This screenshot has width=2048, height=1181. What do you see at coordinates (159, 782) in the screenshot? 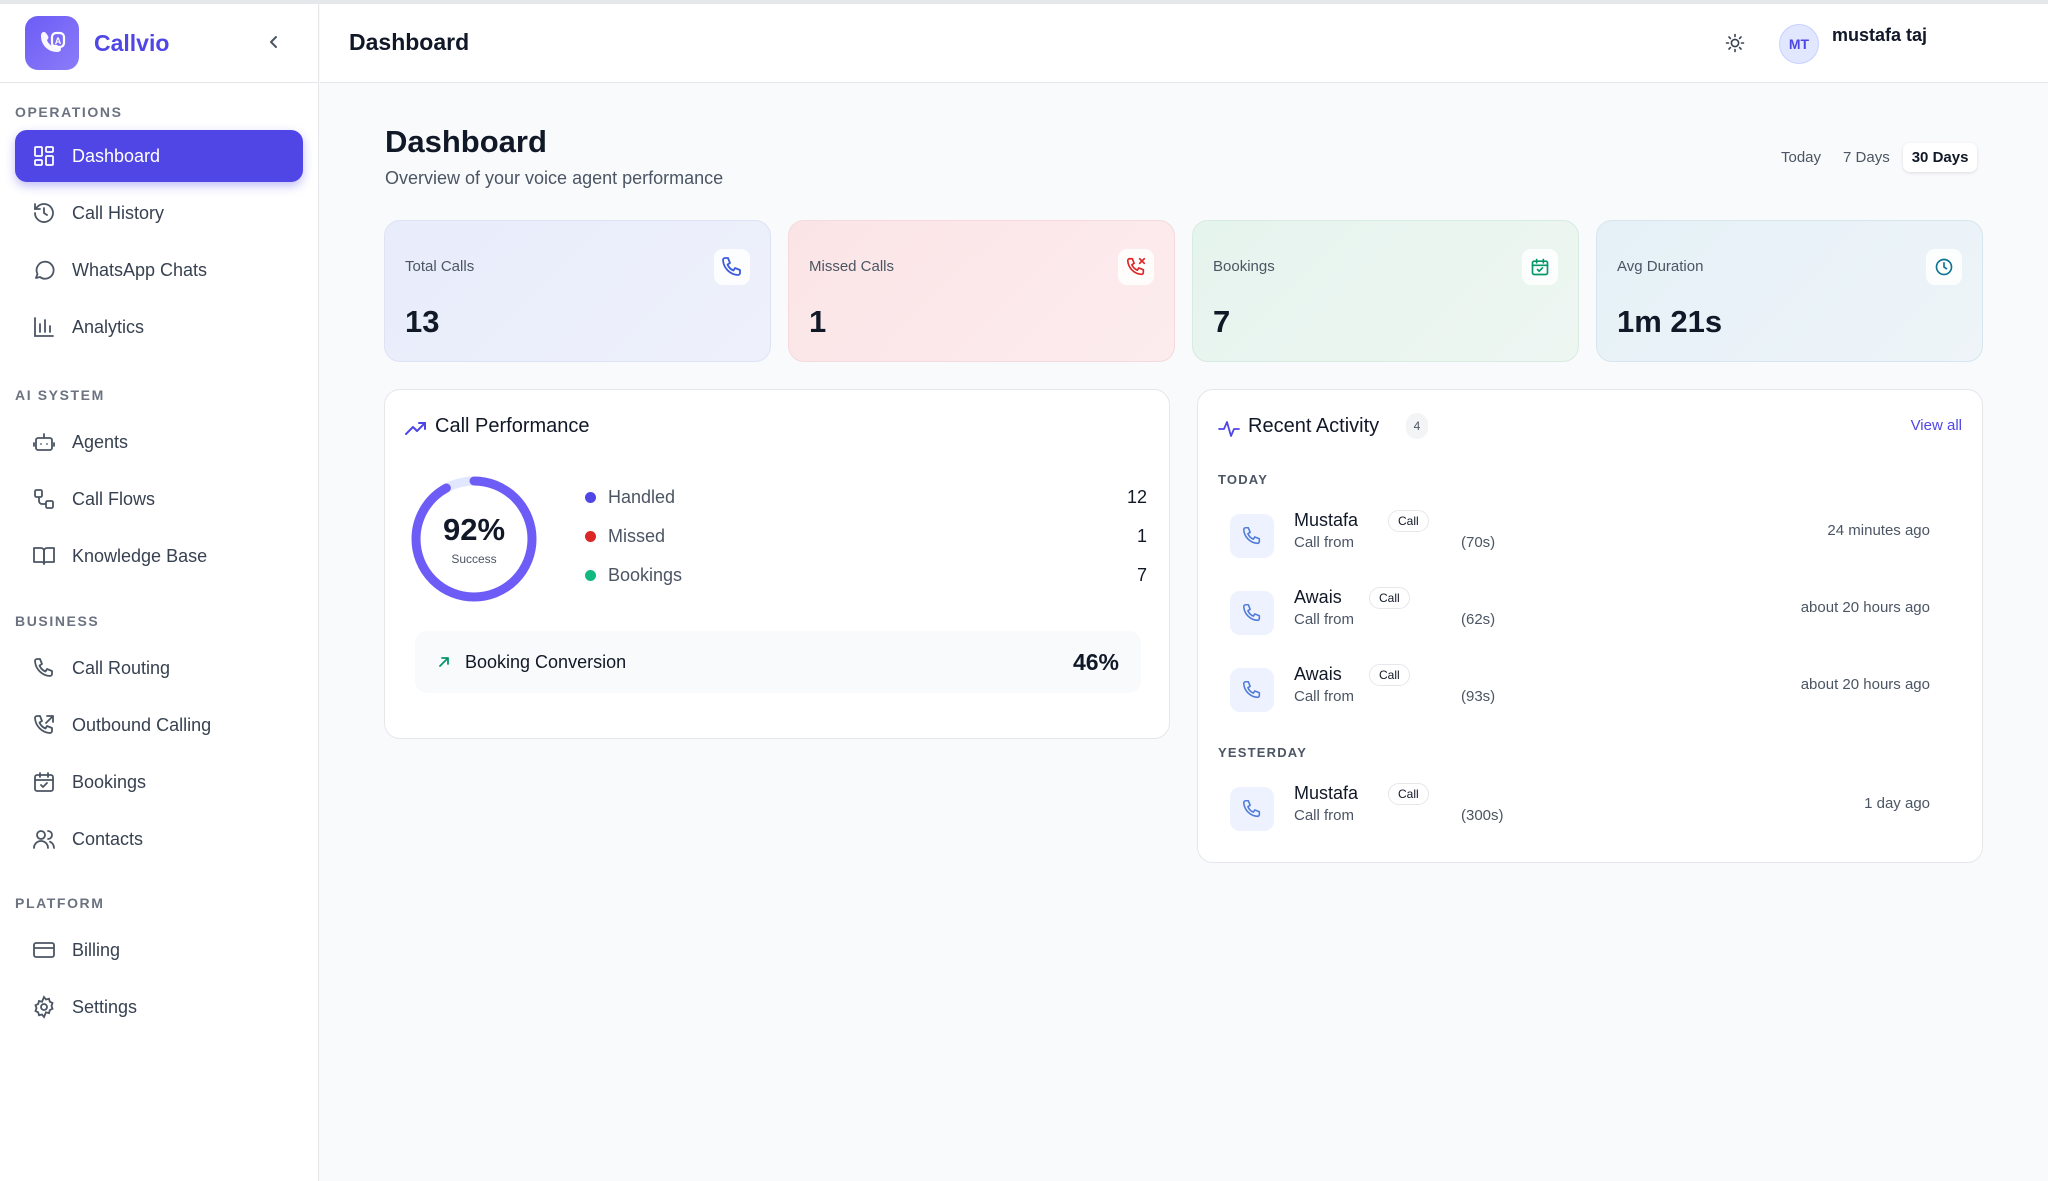
I see `sidebar-item-bookings: Bookings` at bounding box center [159, 782].